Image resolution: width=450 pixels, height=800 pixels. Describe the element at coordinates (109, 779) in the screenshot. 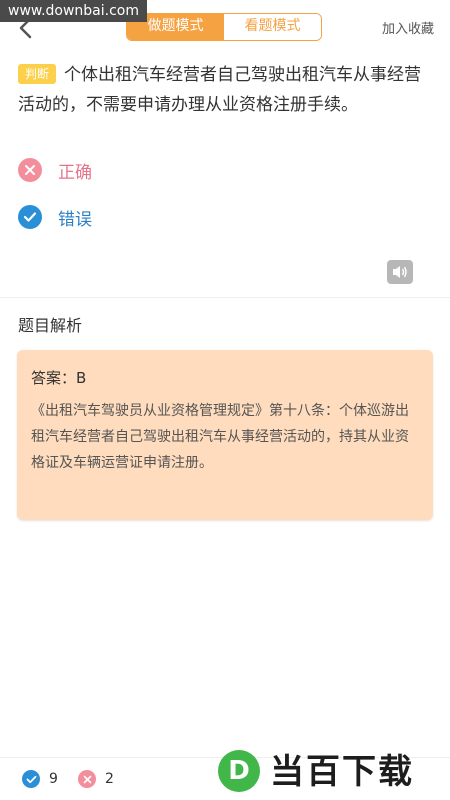

I see `wrong-count: 2` at that location.